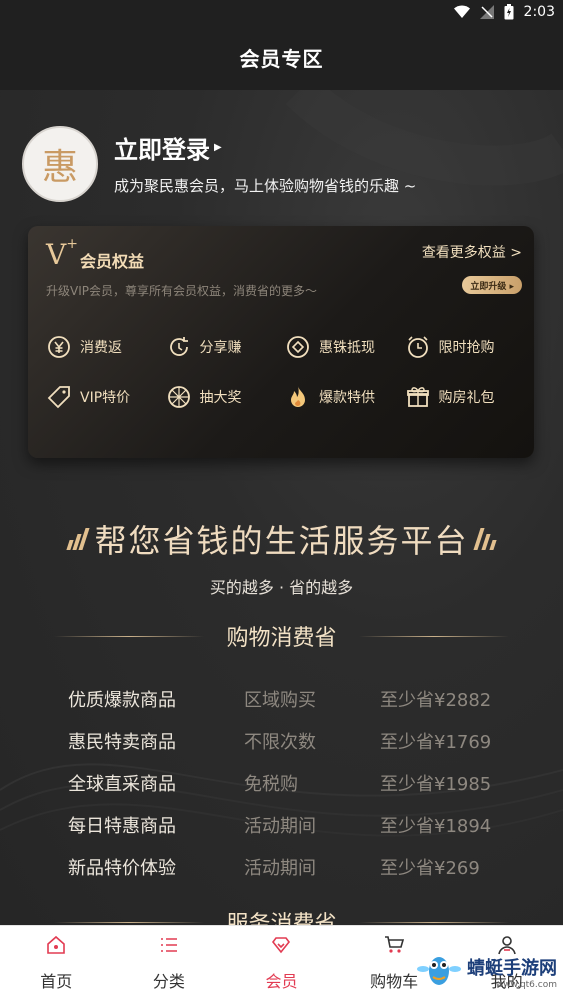 The image size is (563, 1000). Describe the element at coordinates (179, 347) in the screenshot. I see `share-refresh-icon` at that location.